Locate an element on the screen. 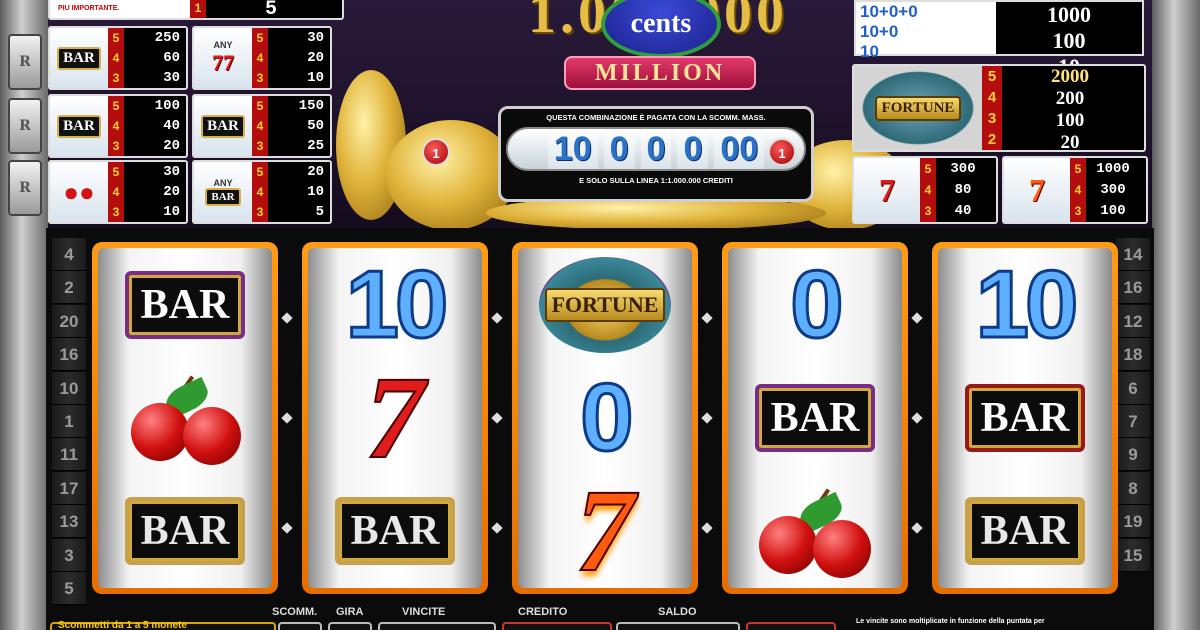  payline-number: 10 is located at coordinates (69, 388).